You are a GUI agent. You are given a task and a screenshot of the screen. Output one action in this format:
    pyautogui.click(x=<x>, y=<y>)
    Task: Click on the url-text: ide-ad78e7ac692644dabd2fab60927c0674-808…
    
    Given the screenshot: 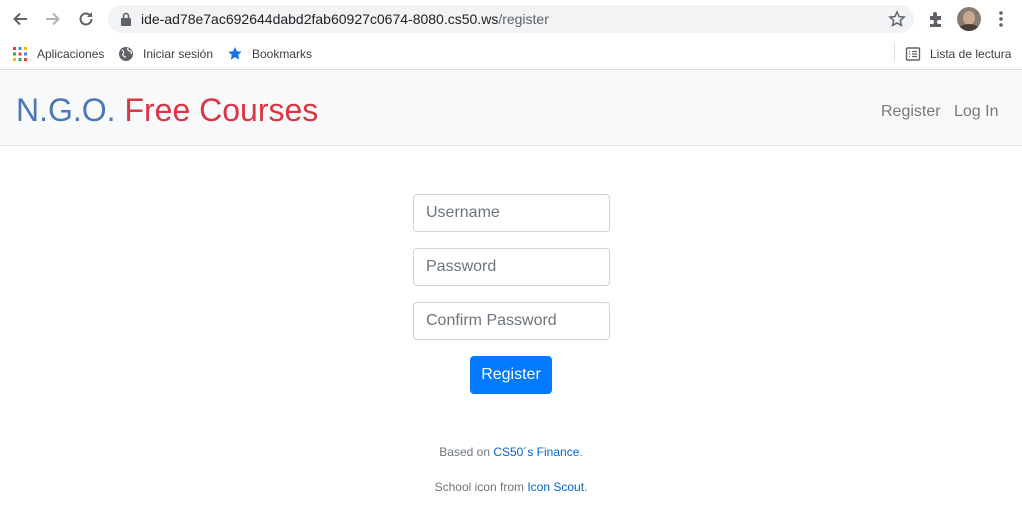 What is the action you would take?
    pyautogui.click(x=345, y=19)
    